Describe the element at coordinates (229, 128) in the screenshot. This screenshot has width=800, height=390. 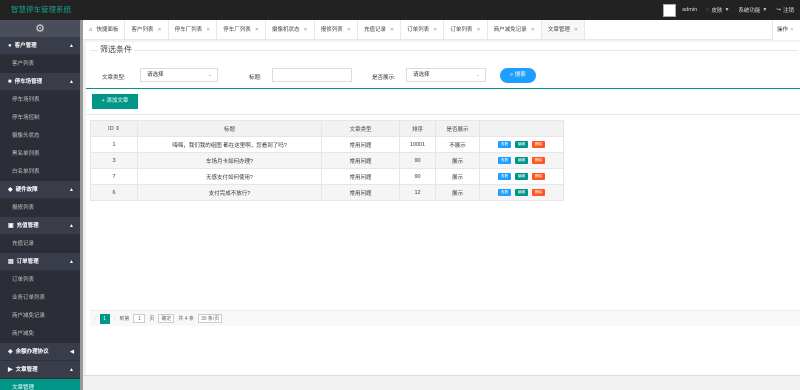
I see `column-header-title: 标题` at that location.